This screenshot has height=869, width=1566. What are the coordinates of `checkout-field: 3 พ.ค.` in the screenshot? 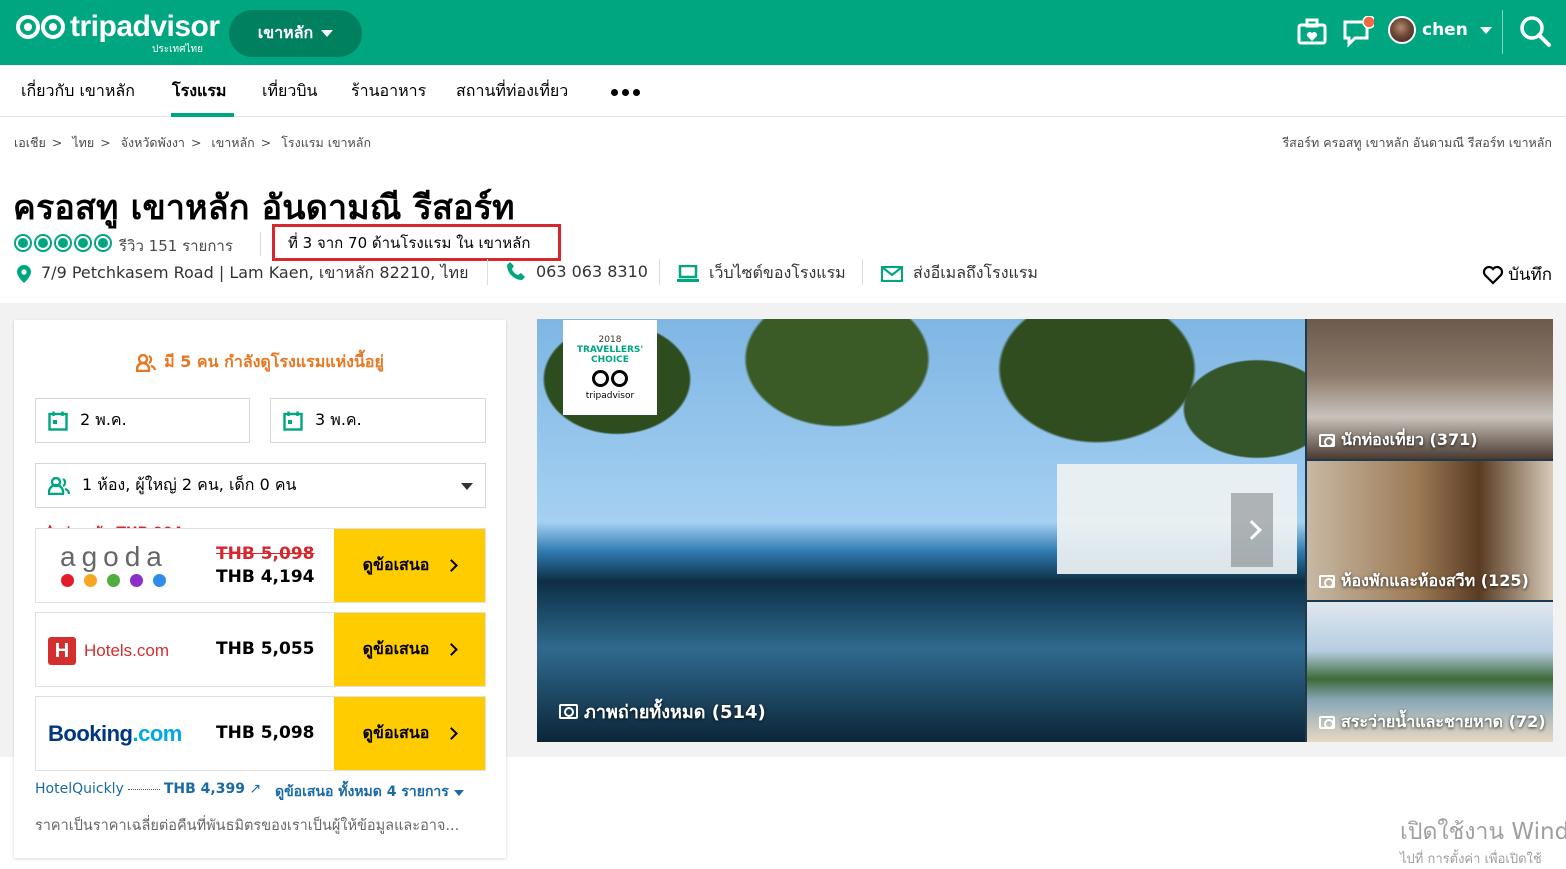 It's located at (378, 420).